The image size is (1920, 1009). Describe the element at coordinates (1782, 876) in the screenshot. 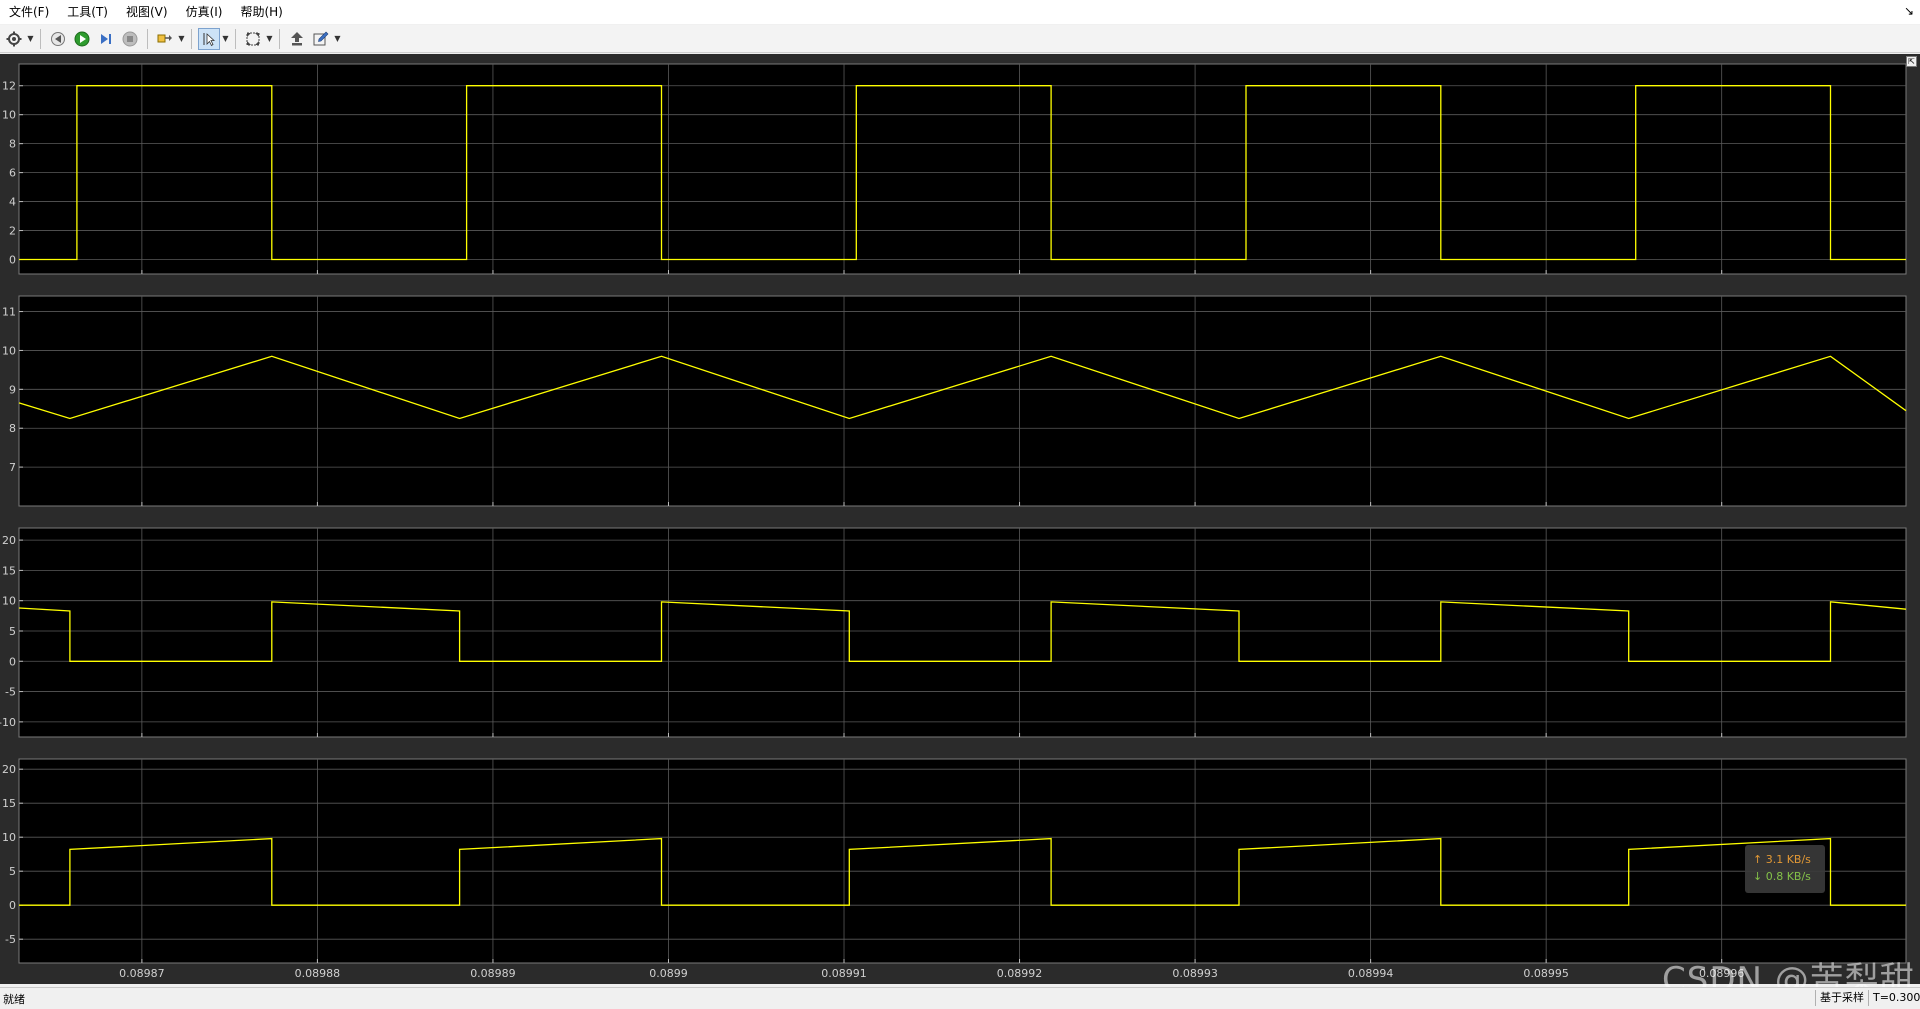

I see `download-speed: ↓ 0.8 KB/s` at that location.